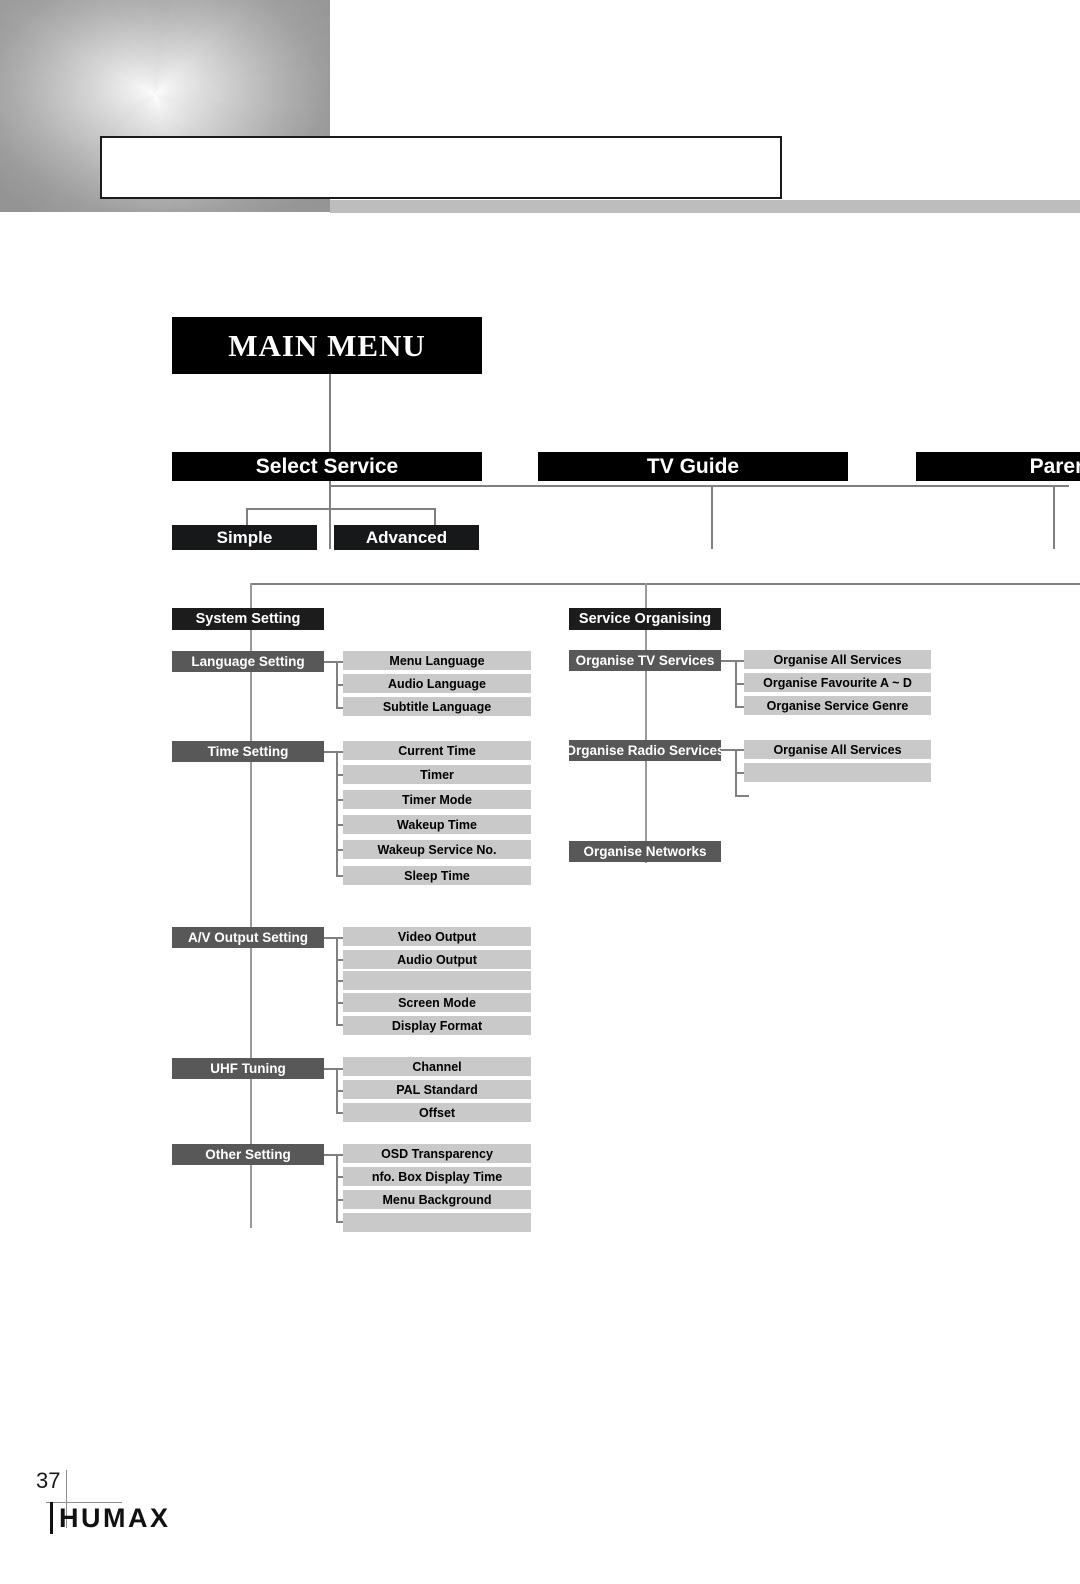 Image resolution: width=1080 pixels, height=1584 pixels. I want to click on node-label: nfo. Box Display Time, so click(437, 1176).